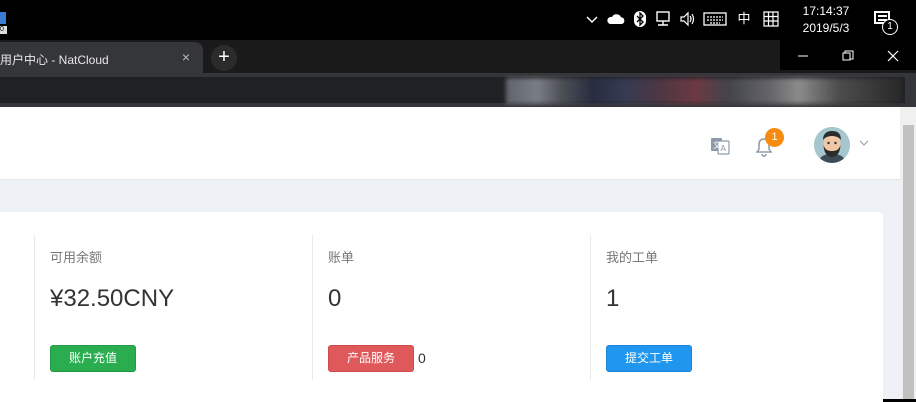  I want to click on tab-close-icon: ×, so click(186, 57).